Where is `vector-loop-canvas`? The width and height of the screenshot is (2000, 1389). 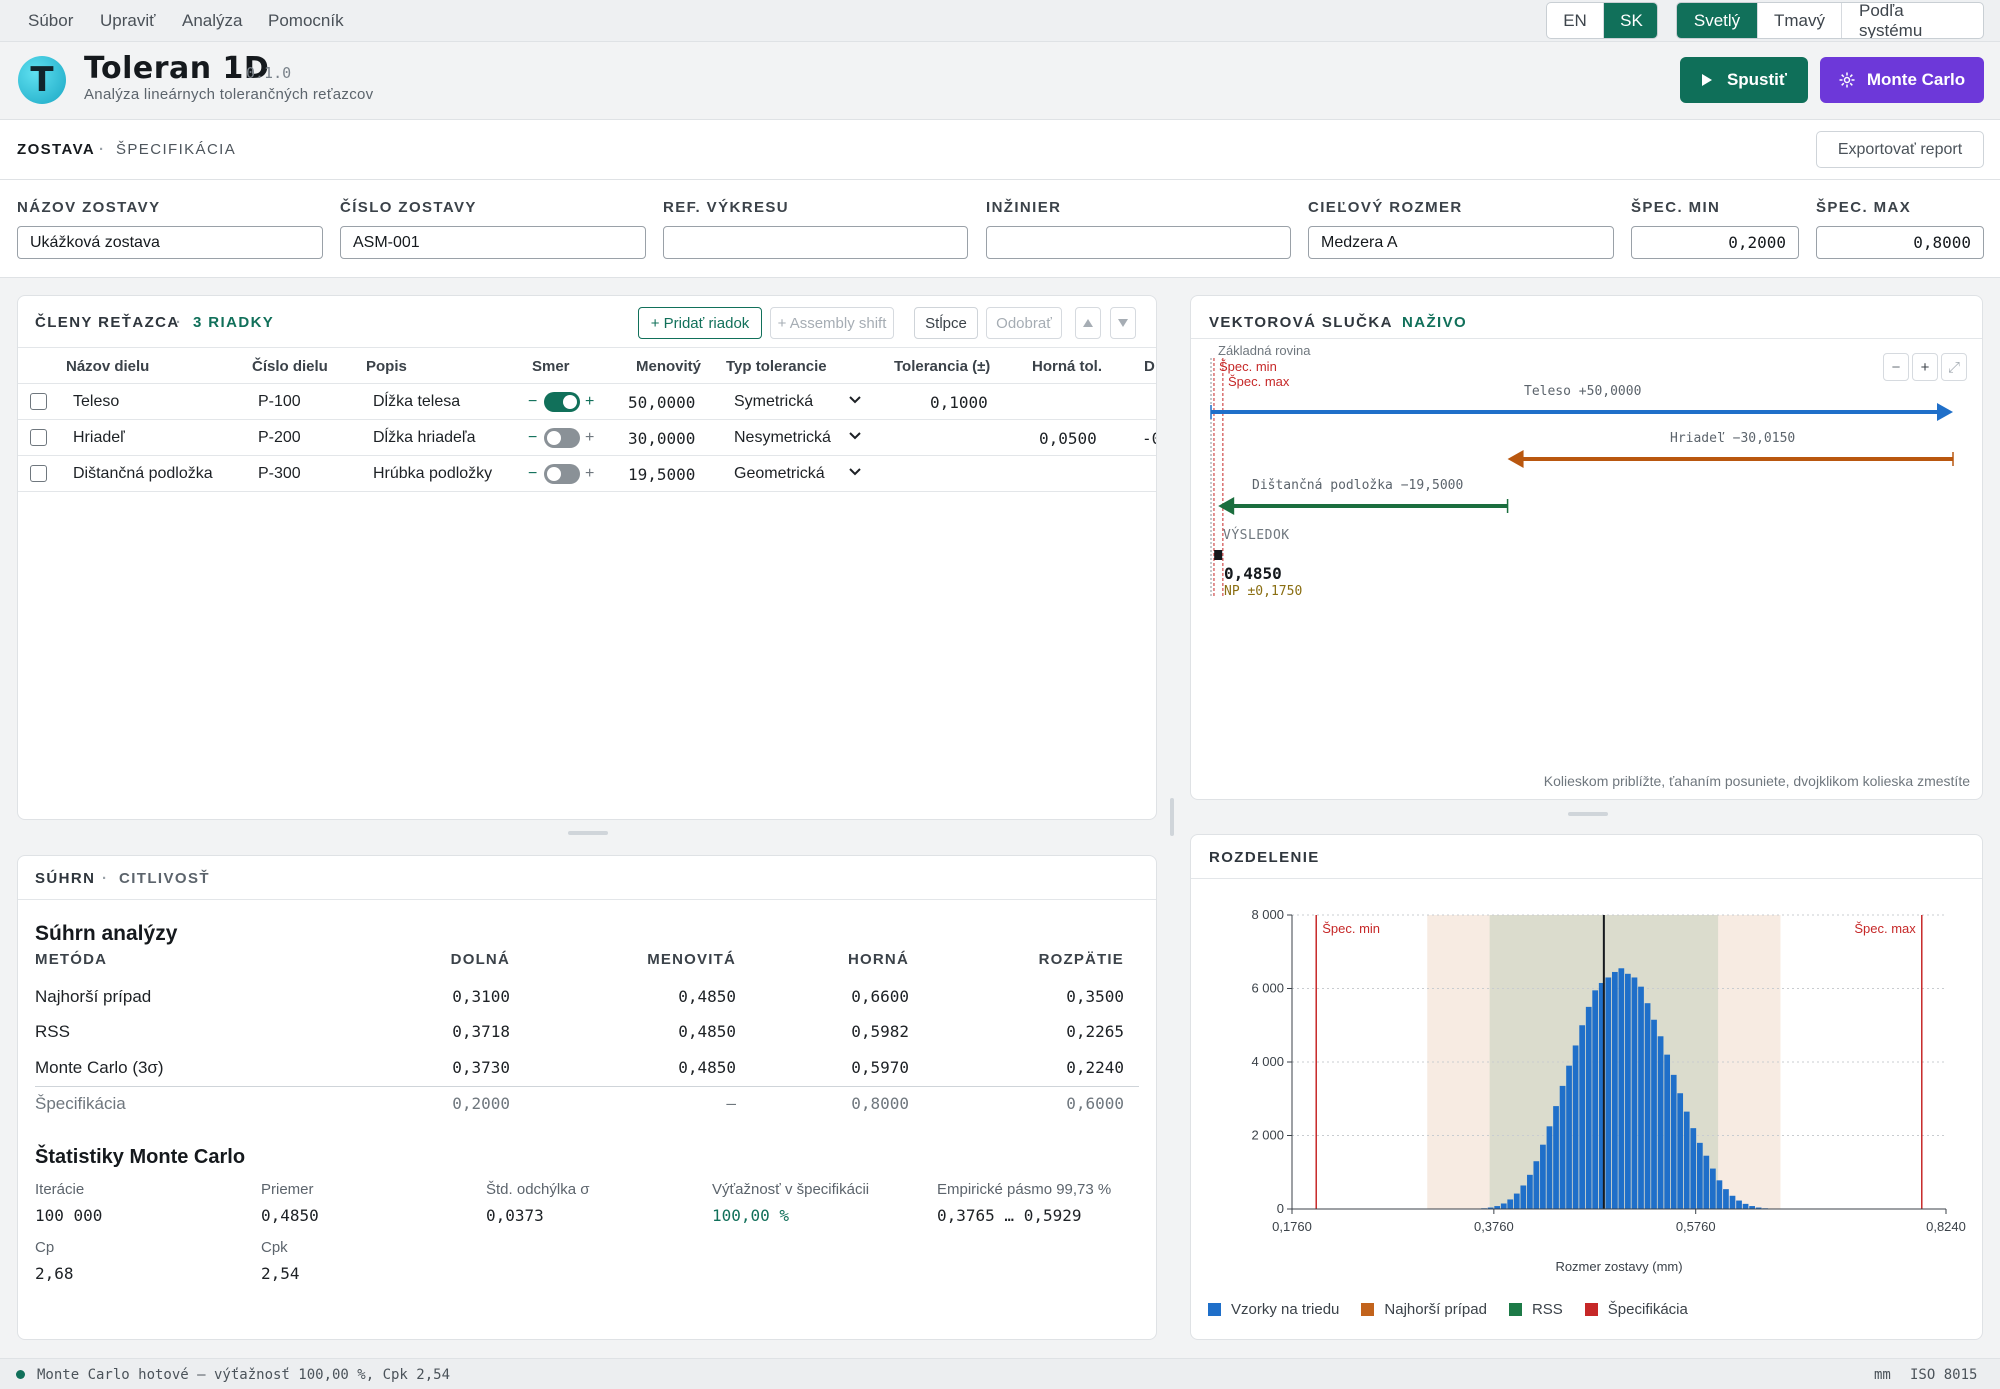 vector-loop-canvas is located at coordinates (1587, 548).